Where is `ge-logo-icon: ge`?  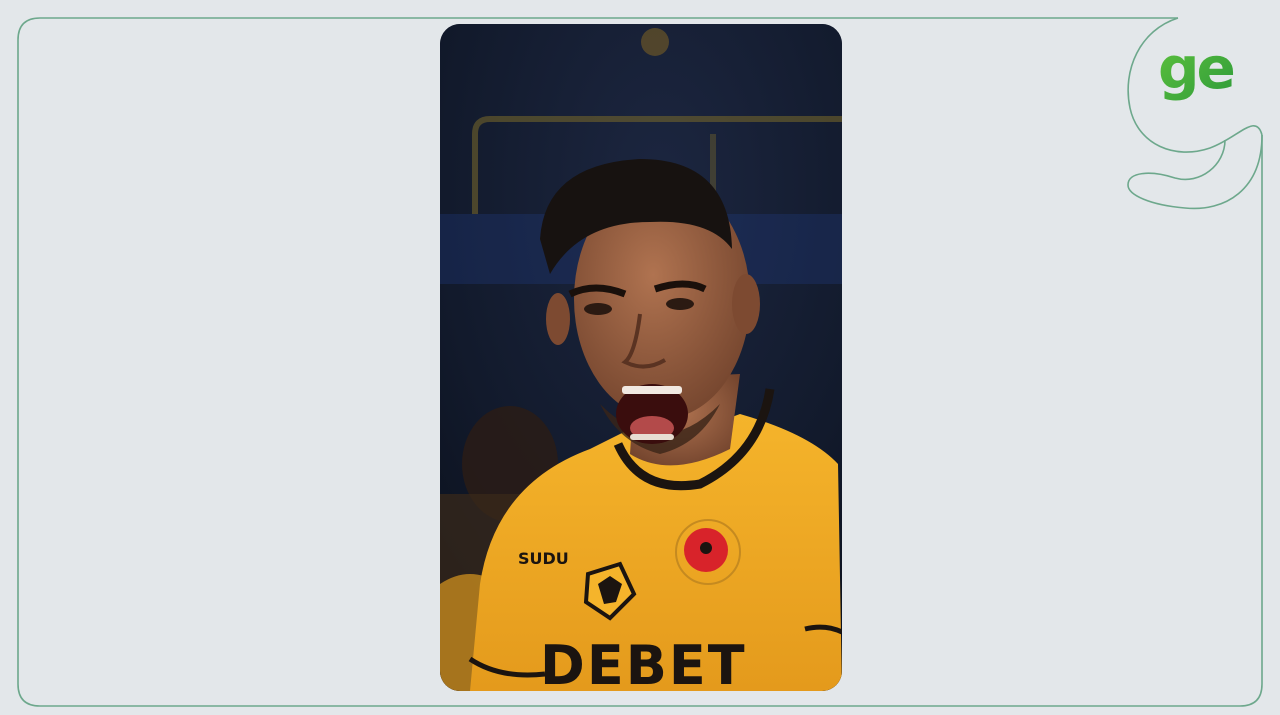
ge-logo-icon: ge is located at coordinates (1197, 68).